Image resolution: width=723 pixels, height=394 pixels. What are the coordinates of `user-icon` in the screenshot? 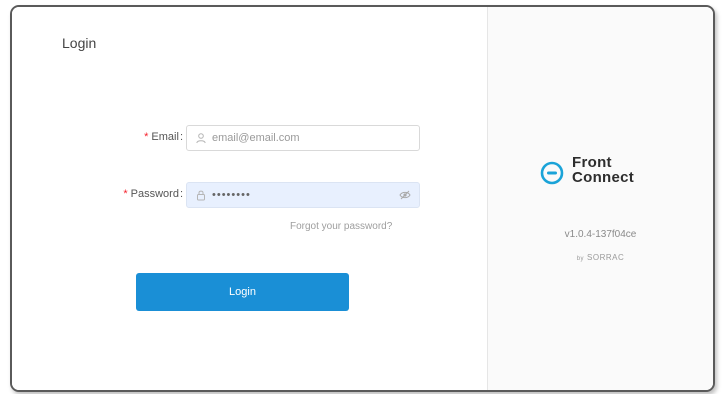 It's located at (201, 138).